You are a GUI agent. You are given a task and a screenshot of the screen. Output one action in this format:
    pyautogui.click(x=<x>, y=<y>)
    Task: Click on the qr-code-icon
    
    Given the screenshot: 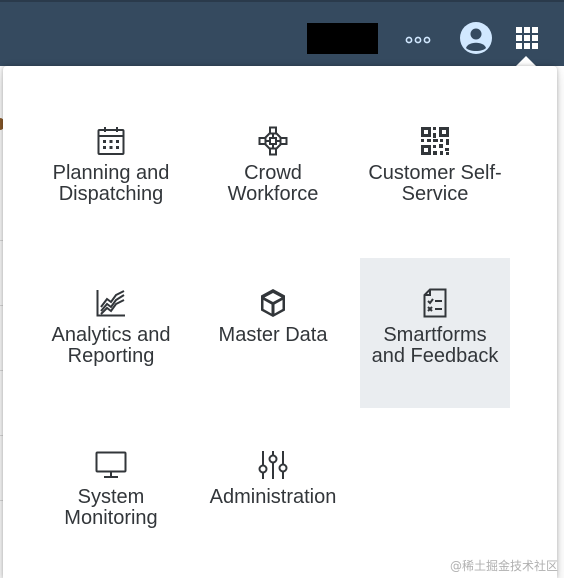 What is the action you would take?
    pyautogui.click(x=435, y=141)
    